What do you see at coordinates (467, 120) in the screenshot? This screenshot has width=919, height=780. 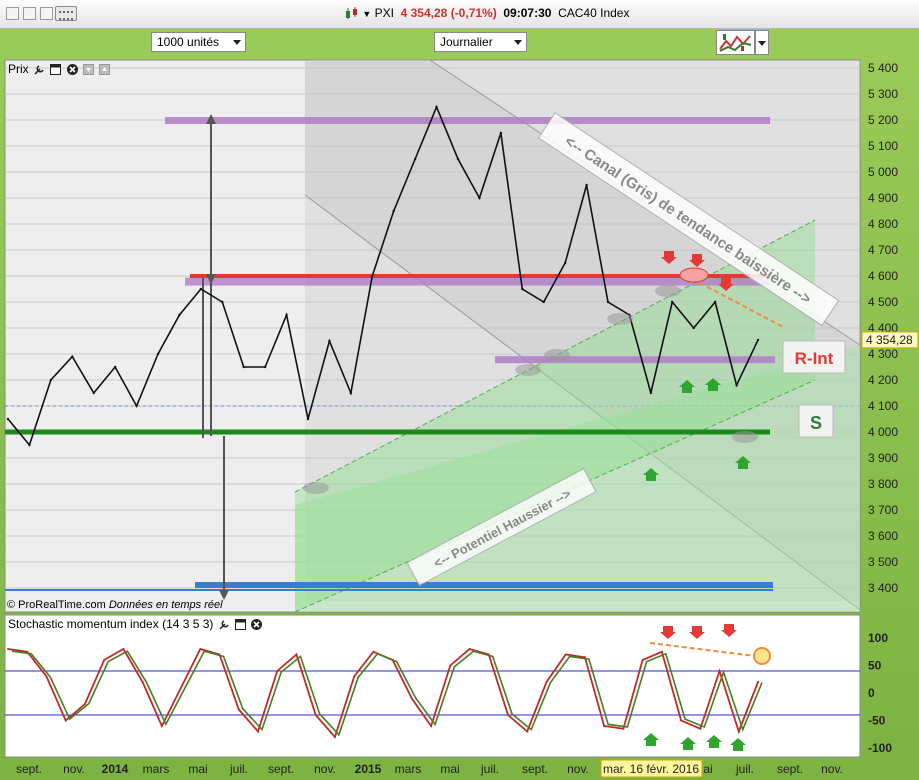 I see `purple-zone-top` at bounding box center [467, 120].